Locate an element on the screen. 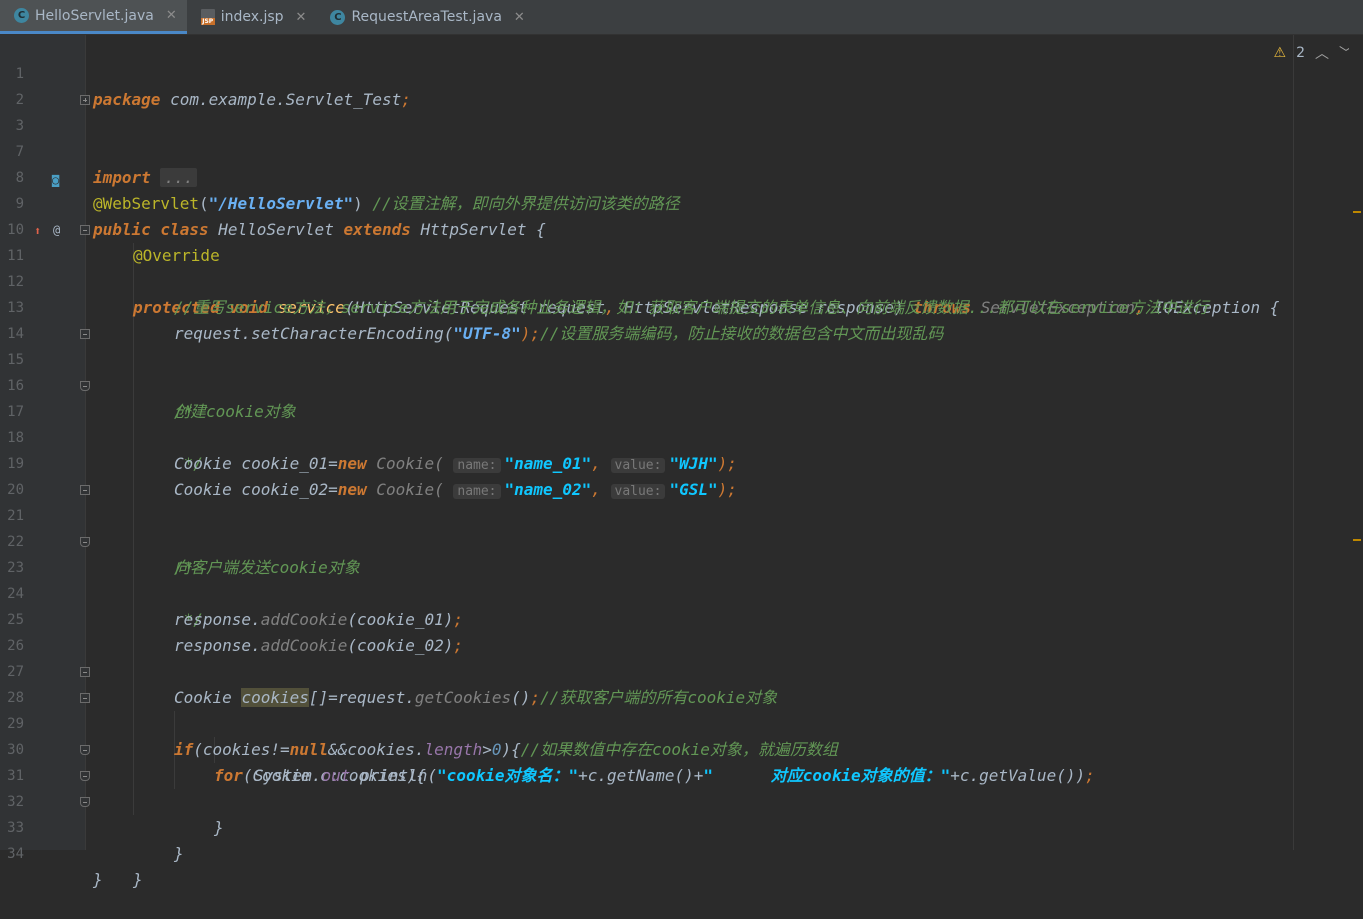 This screenshot has height=919, width=1363. fold-expand-icon is located at coordinates (85, 100).